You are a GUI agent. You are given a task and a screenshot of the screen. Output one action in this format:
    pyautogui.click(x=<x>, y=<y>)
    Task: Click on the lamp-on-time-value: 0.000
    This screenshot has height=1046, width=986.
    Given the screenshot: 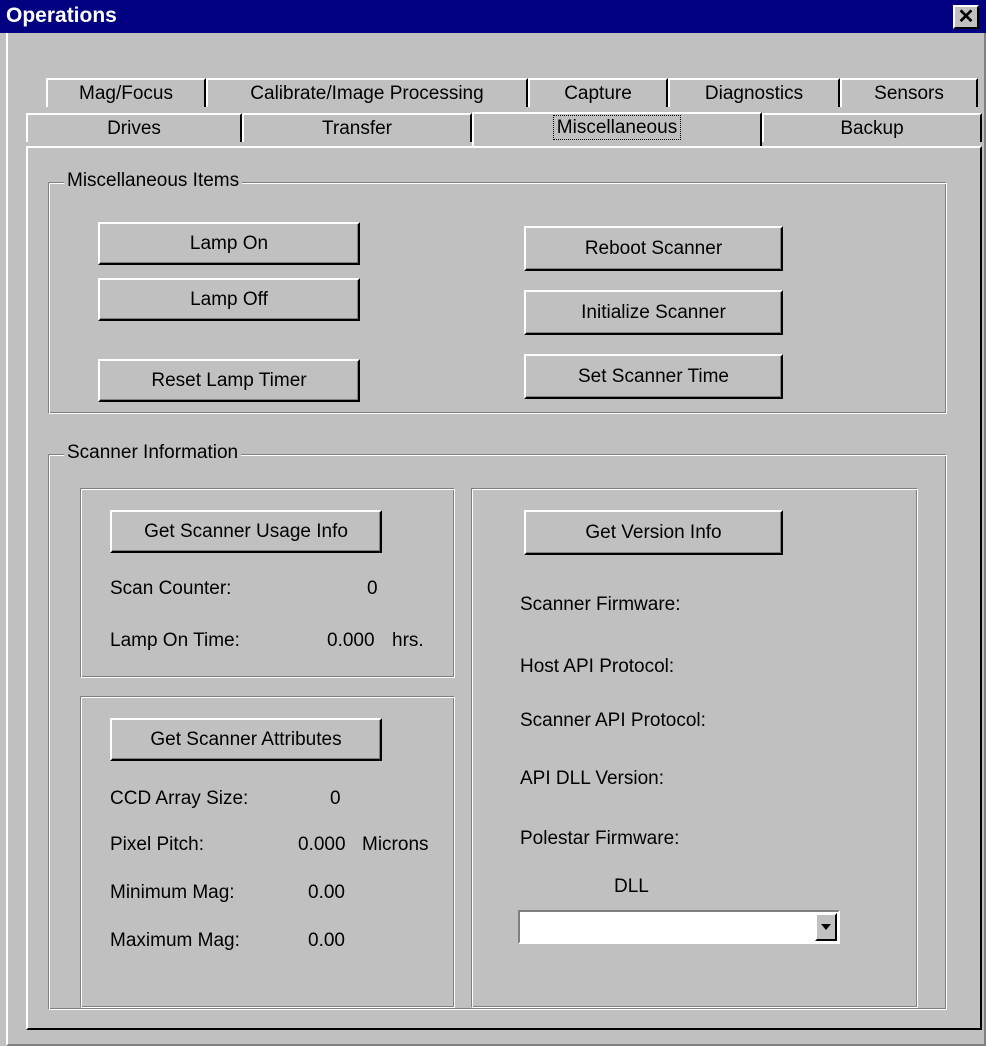 What is the action you would take?
    pyautogui.click(x=351, y=640)
    